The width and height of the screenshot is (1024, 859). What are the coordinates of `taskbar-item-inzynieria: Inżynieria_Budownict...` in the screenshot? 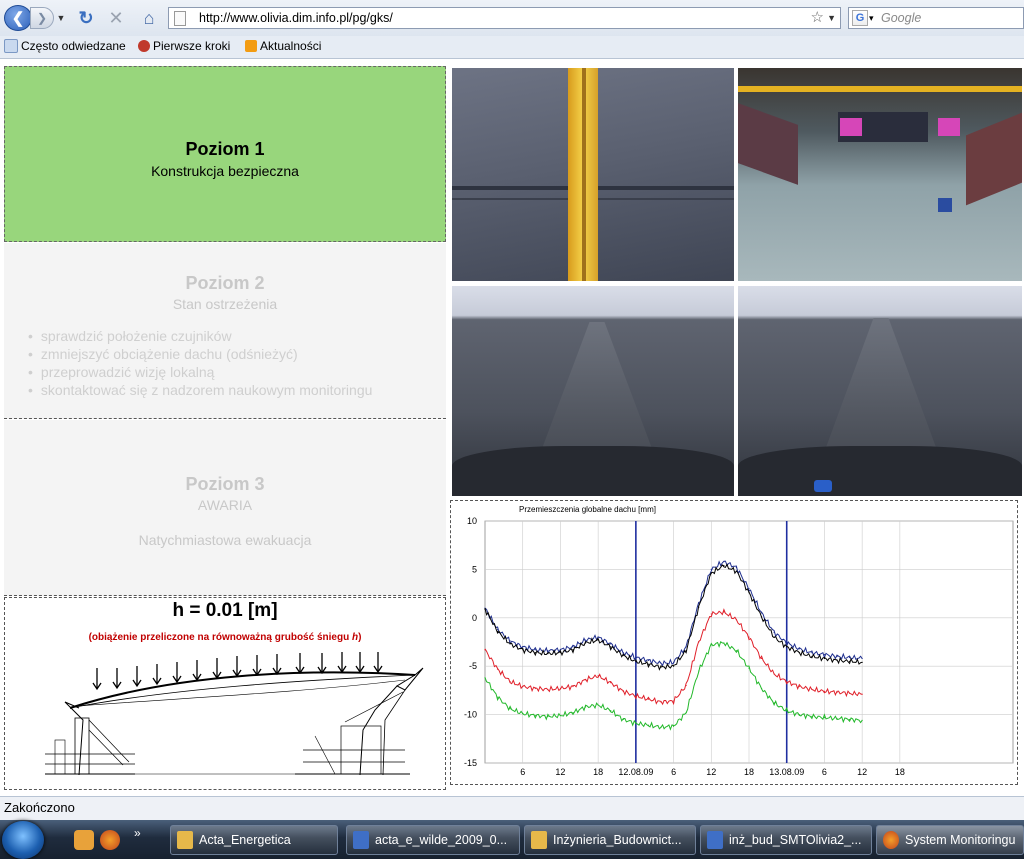 It's located at (610, 840).